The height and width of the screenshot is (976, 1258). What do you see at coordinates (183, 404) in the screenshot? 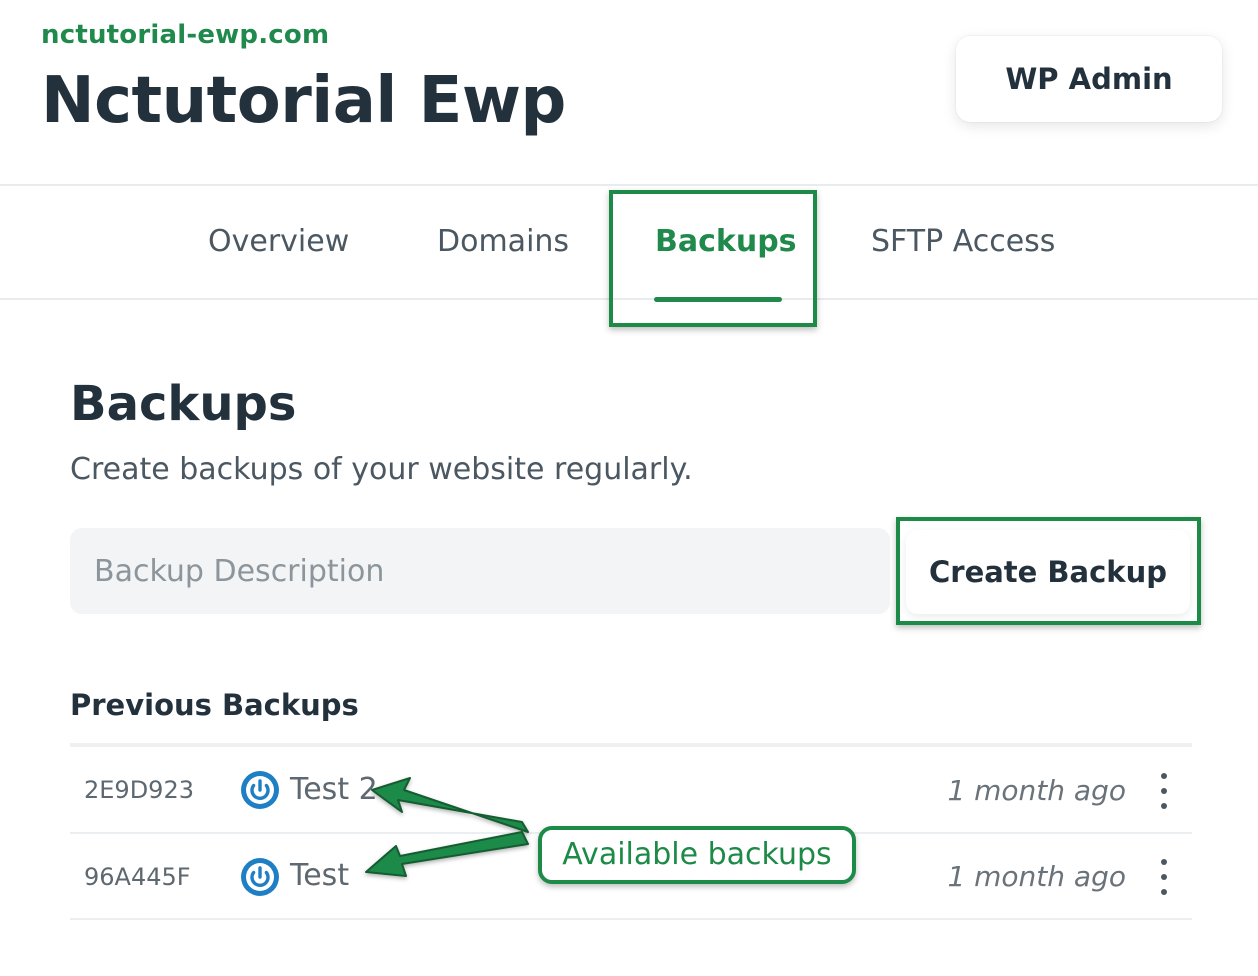
I see `section-title: Backups` at bounding box center [183, 404].